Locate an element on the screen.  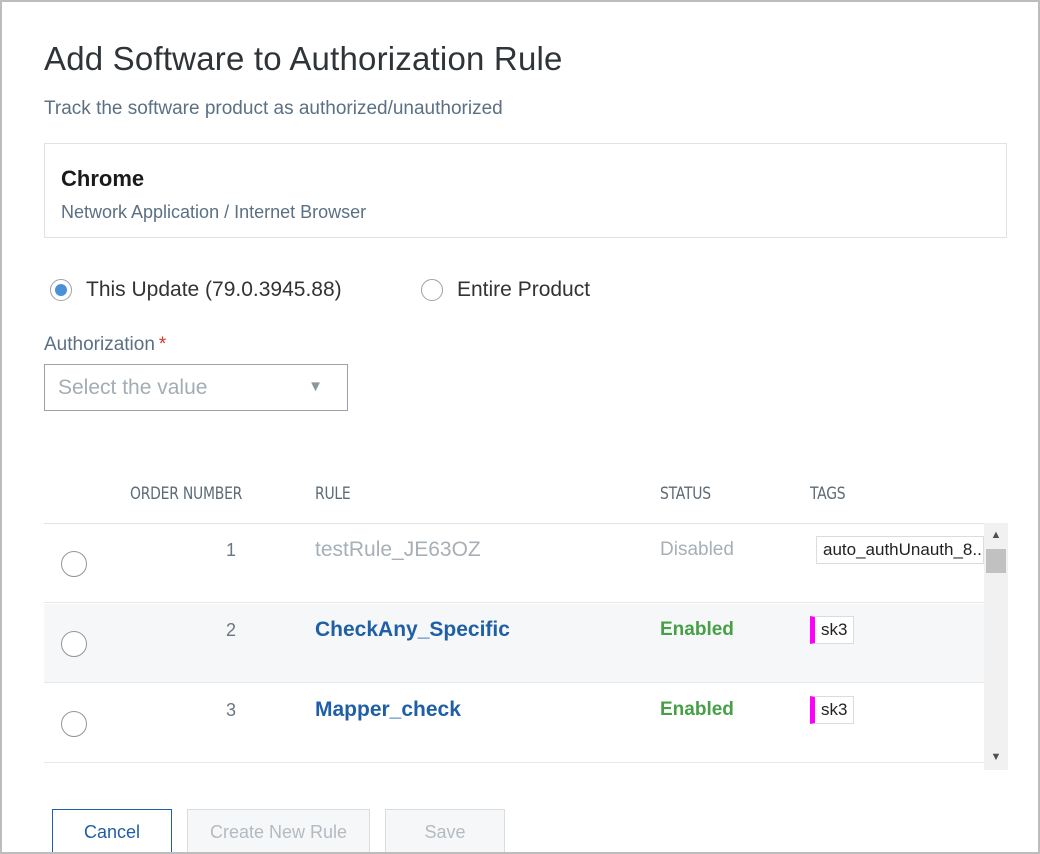
radio-this-update: This Update (79.0.3945.88) is located at coordinates (196, 290).